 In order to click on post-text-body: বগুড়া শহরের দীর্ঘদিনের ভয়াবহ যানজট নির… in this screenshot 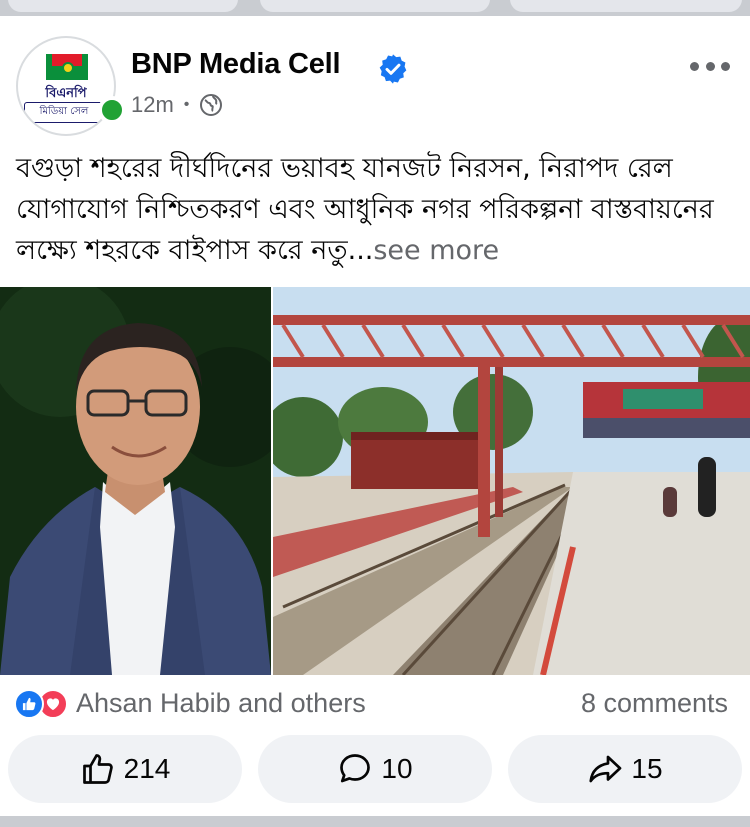, I will do `click(365, 209)`.